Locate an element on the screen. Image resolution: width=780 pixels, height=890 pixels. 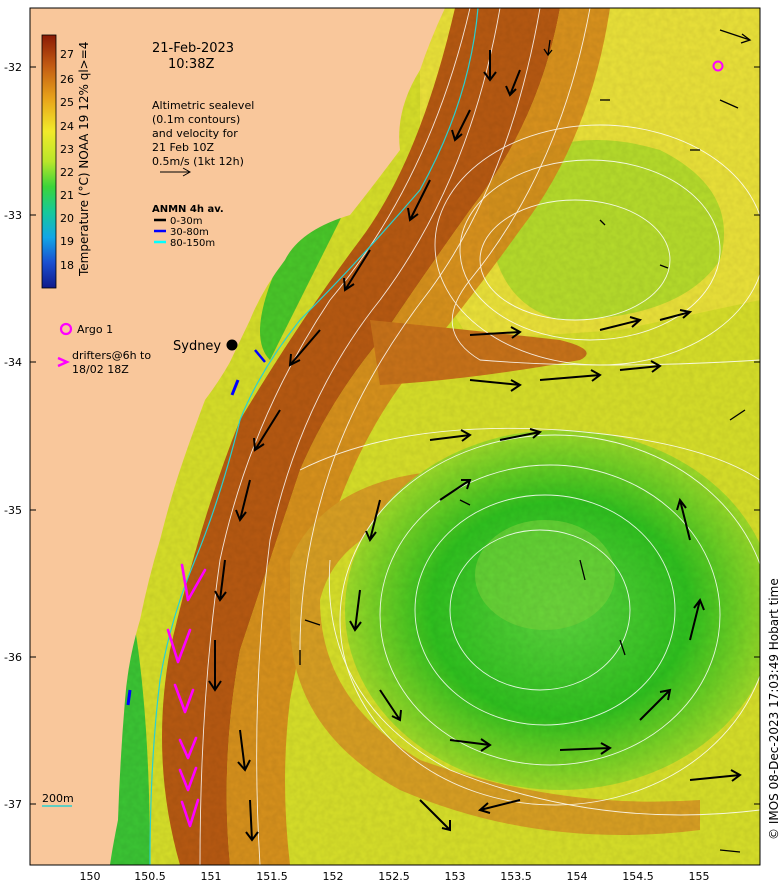
lon-tick-label: 150 is located at coordinates (90, 876).